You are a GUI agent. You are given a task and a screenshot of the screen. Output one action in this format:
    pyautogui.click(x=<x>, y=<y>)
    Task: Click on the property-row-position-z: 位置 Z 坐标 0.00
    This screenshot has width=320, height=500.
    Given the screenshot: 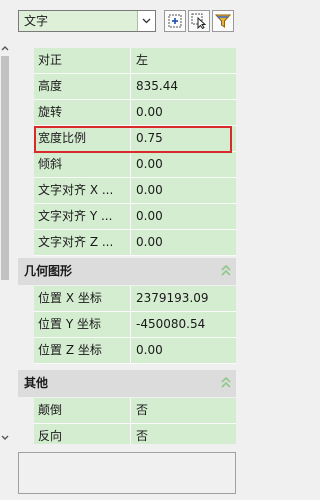 What is the action you would take?
    pyautogui.click(x=127, y=351)
    